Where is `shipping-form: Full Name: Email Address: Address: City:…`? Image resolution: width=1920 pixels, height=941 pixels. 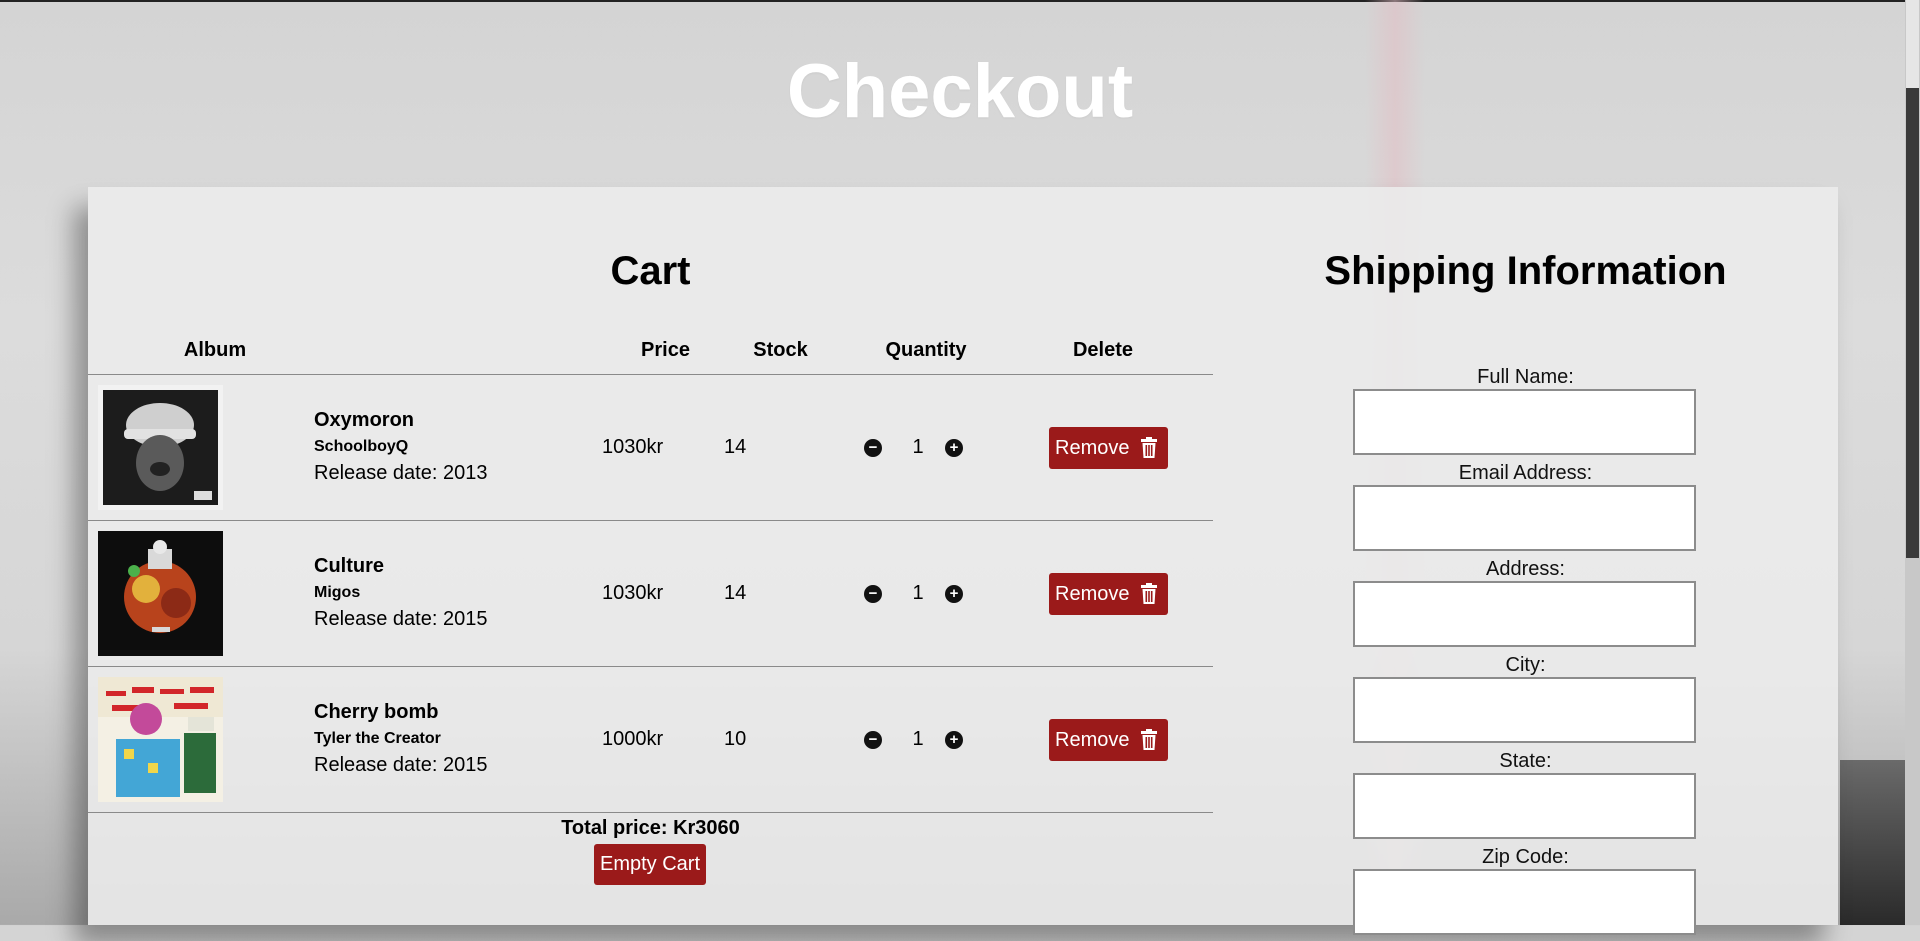
shipping-form: Full Name: Email Address: Address: City:… is located at coordinates (1525, 653).